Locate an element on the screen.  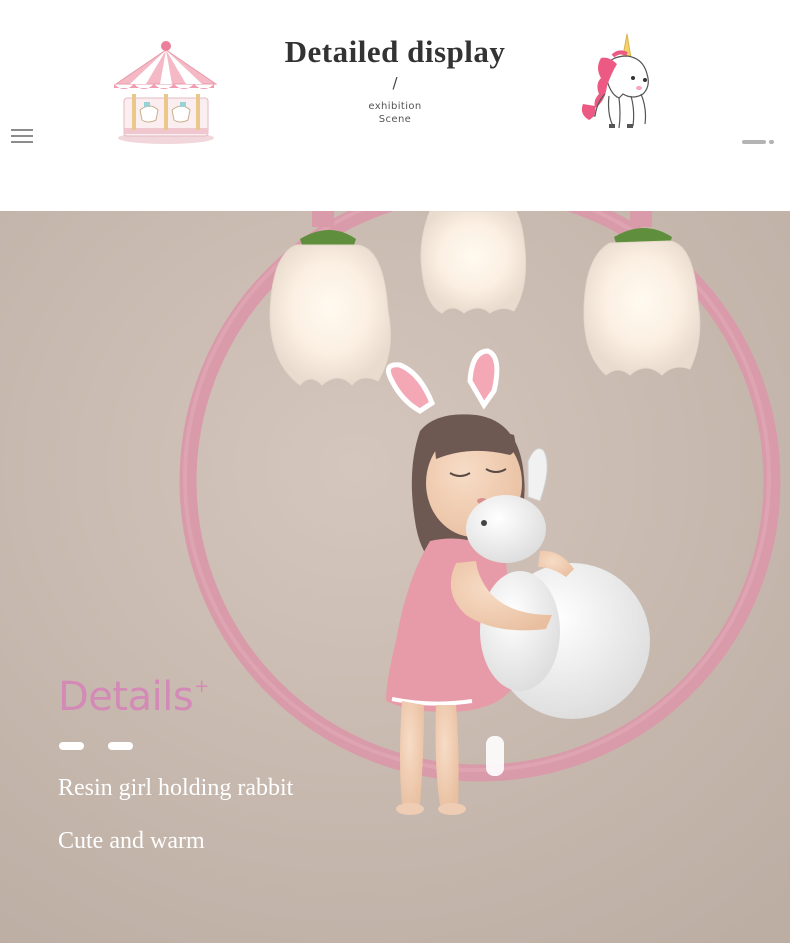
pagination-dot-active is located at coordinates (754, 142).